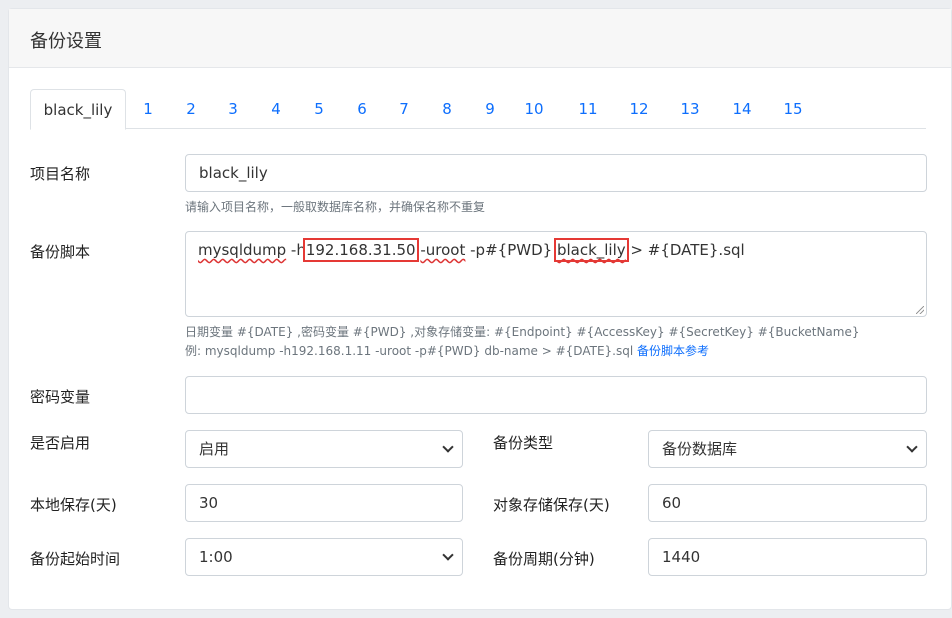 The height and width of the screenshot is (618, 952). I want to click on backup-script-label: 备份脚本, so click(60, 252).